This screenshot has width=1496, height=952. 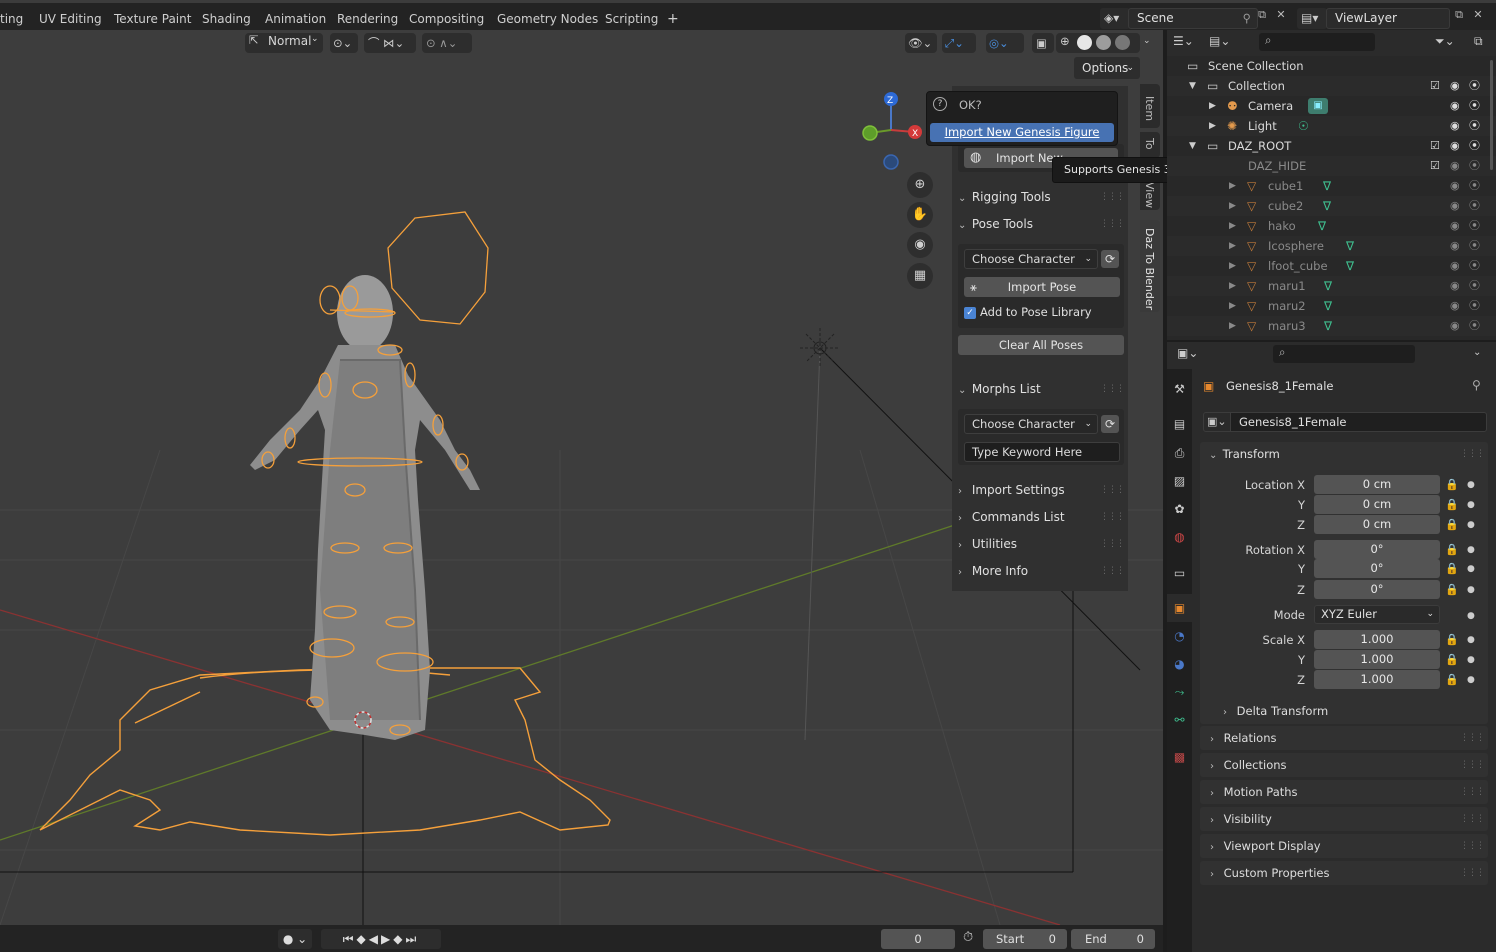 I want to click on clear-all-poses-button: Clear All Poses, so click(x=1041, y=345).